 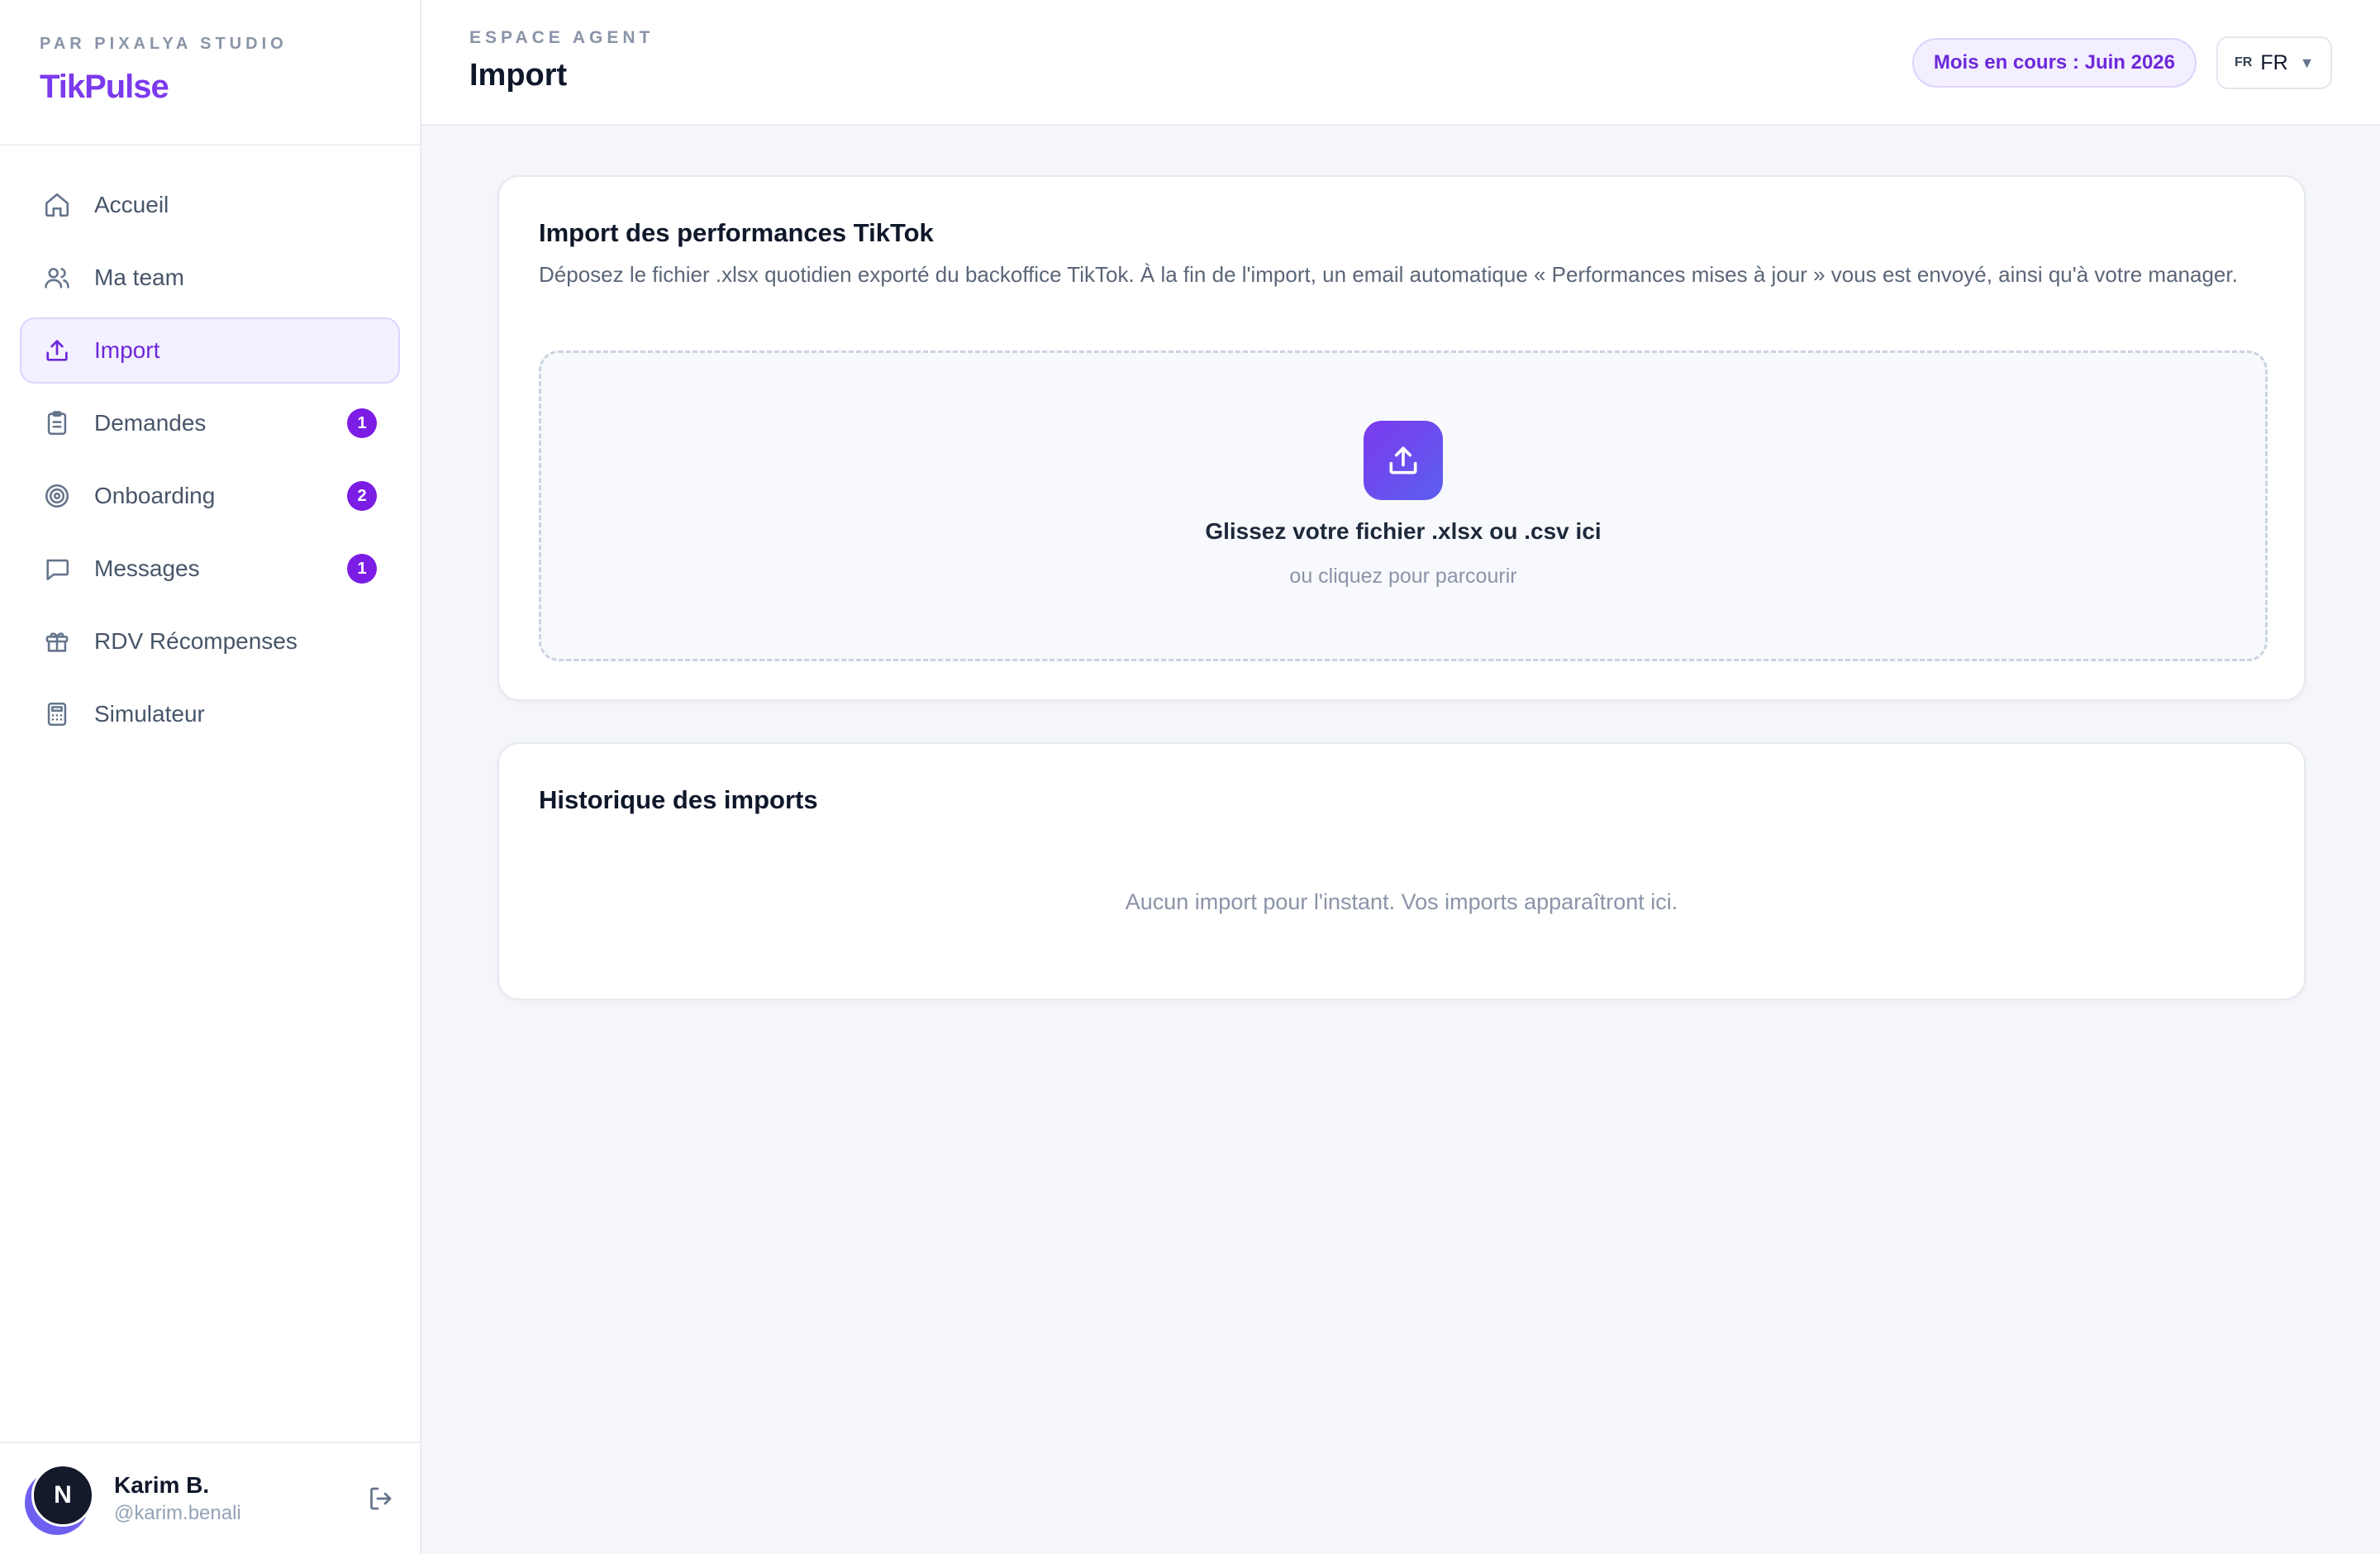 I want to click on page-title: Import, so click(x=518, y=75).